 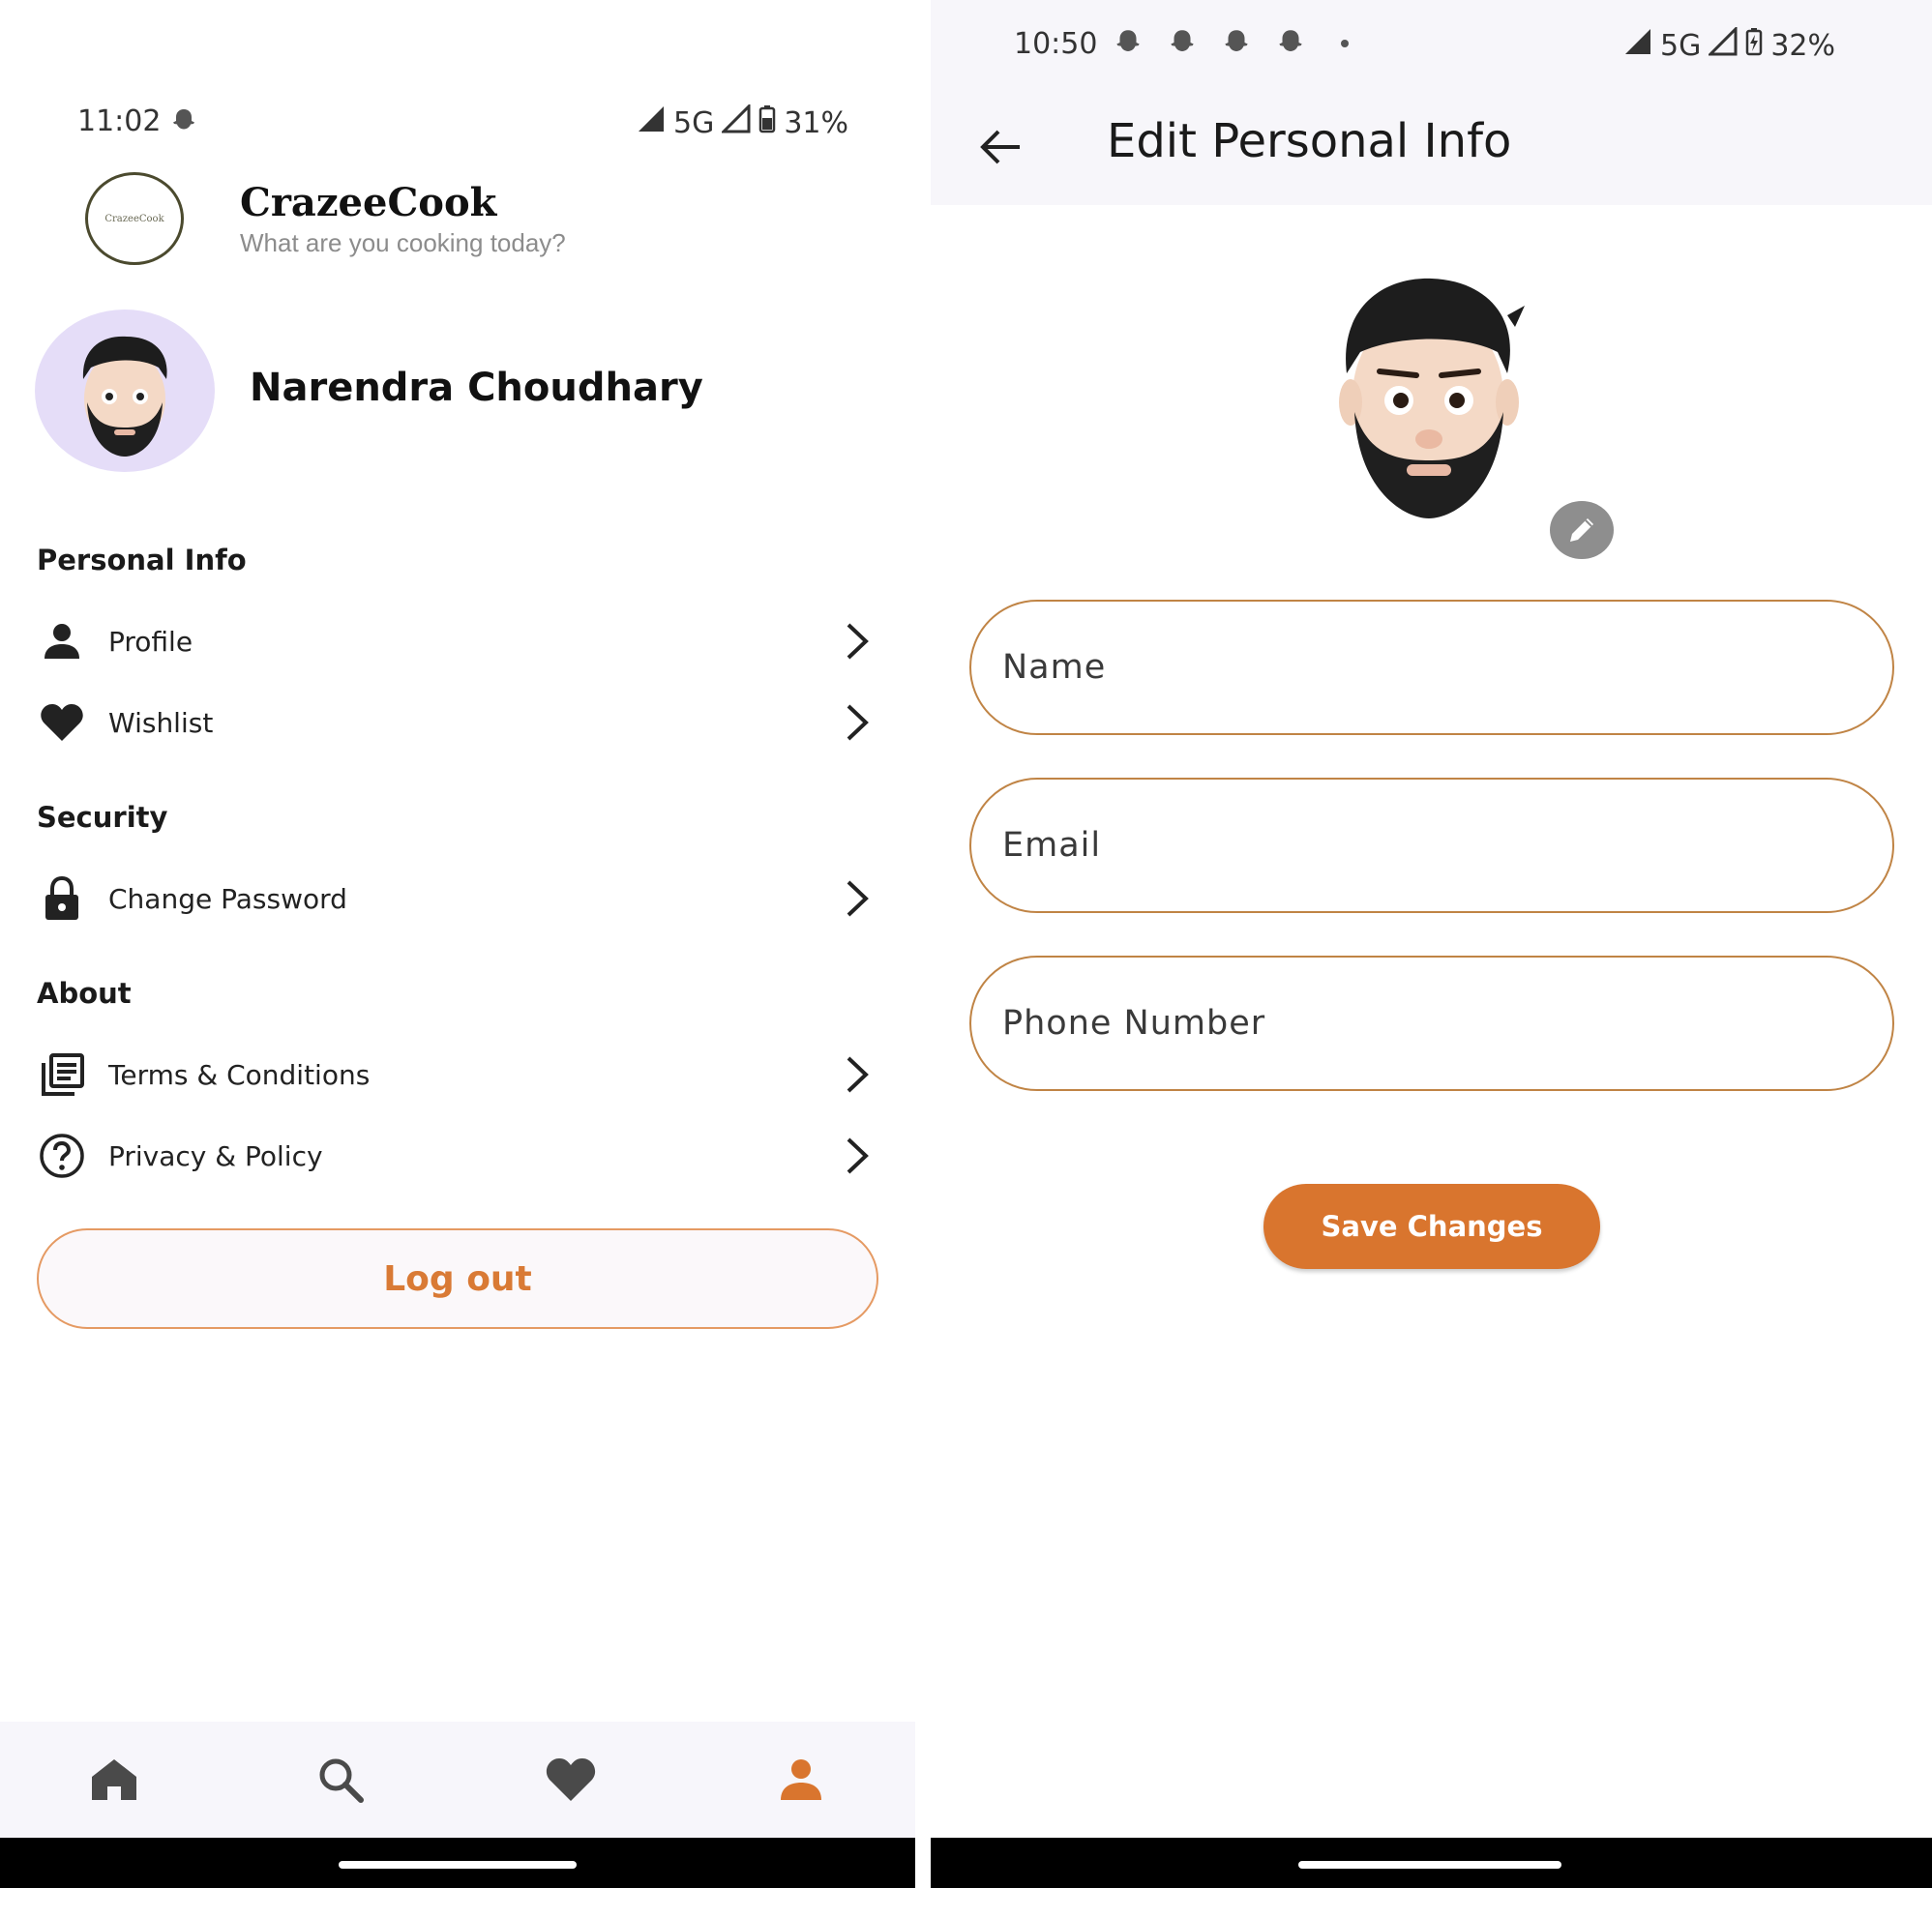 What do you see at coordinates (767, 122) in the screenshot?
I see `battery-icon` at bounding box center [767, 122].